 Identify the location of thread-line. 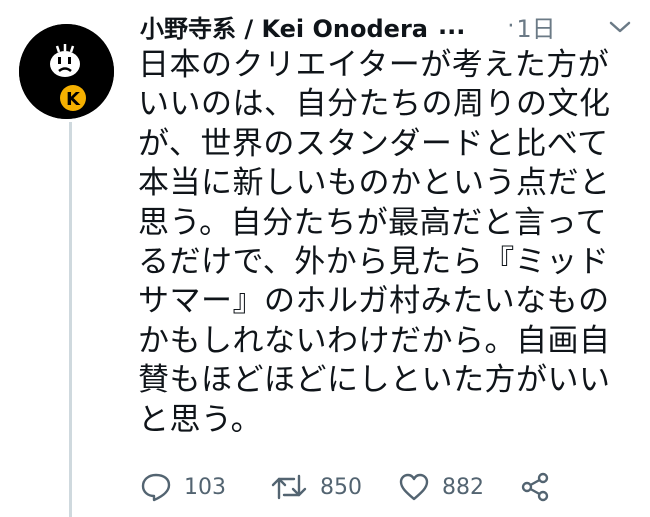
(70, 319).